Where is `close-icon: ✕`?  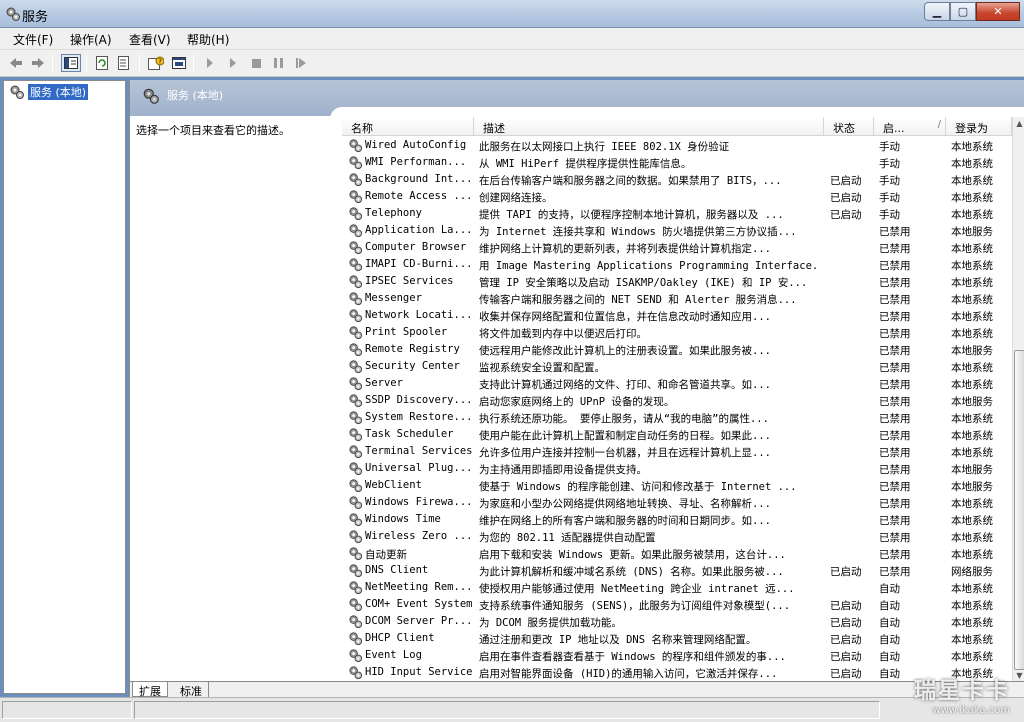
close-icon: ✕ is located at coordinates (998, 11).